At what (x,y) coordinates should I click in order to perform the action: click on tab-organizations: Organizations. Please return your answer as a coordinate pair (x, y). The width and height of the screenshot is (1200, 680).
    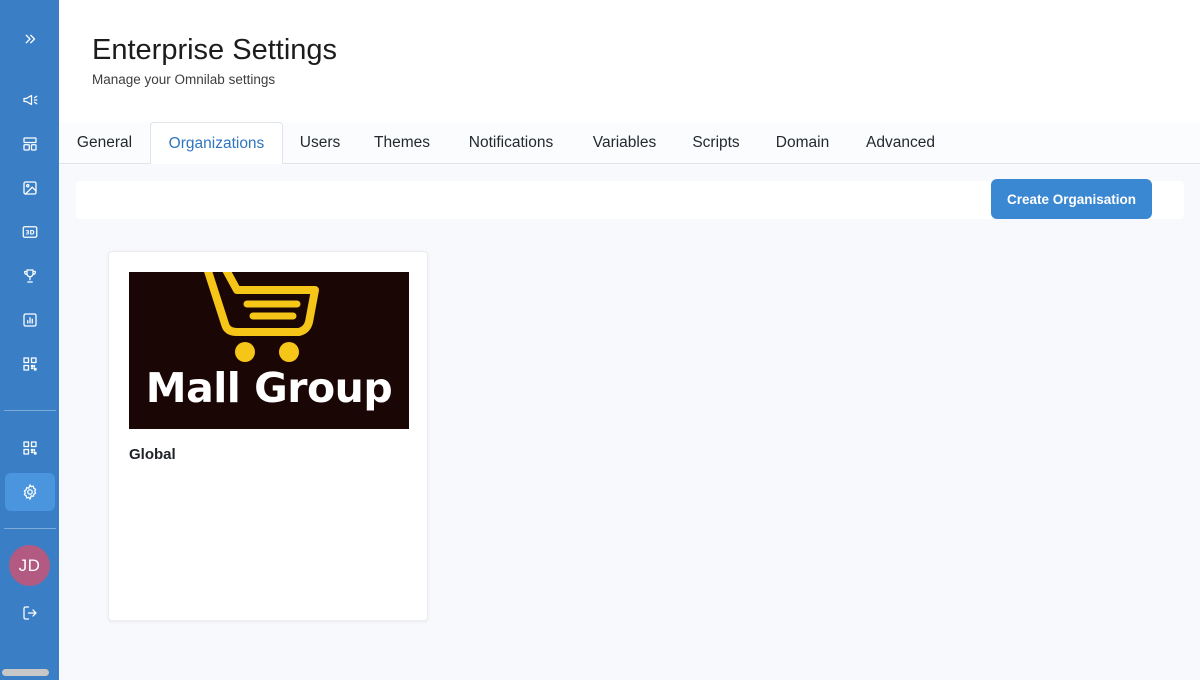
    Looking at the image, I should click on (216, 143).